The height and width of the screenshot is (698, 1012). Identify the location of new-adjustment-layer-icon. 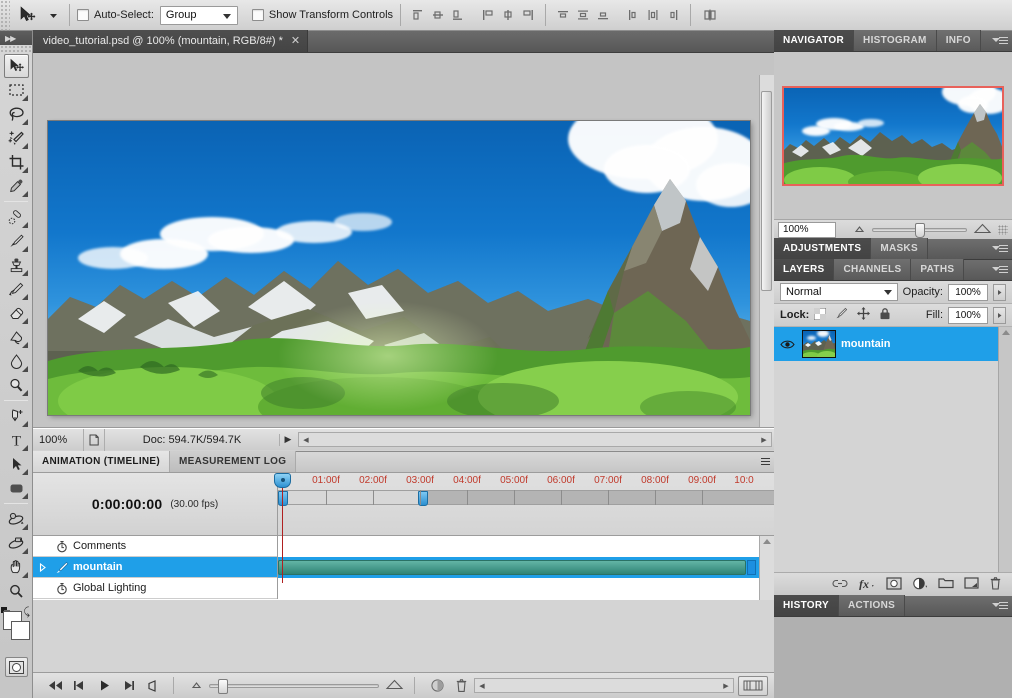
(920, 585).